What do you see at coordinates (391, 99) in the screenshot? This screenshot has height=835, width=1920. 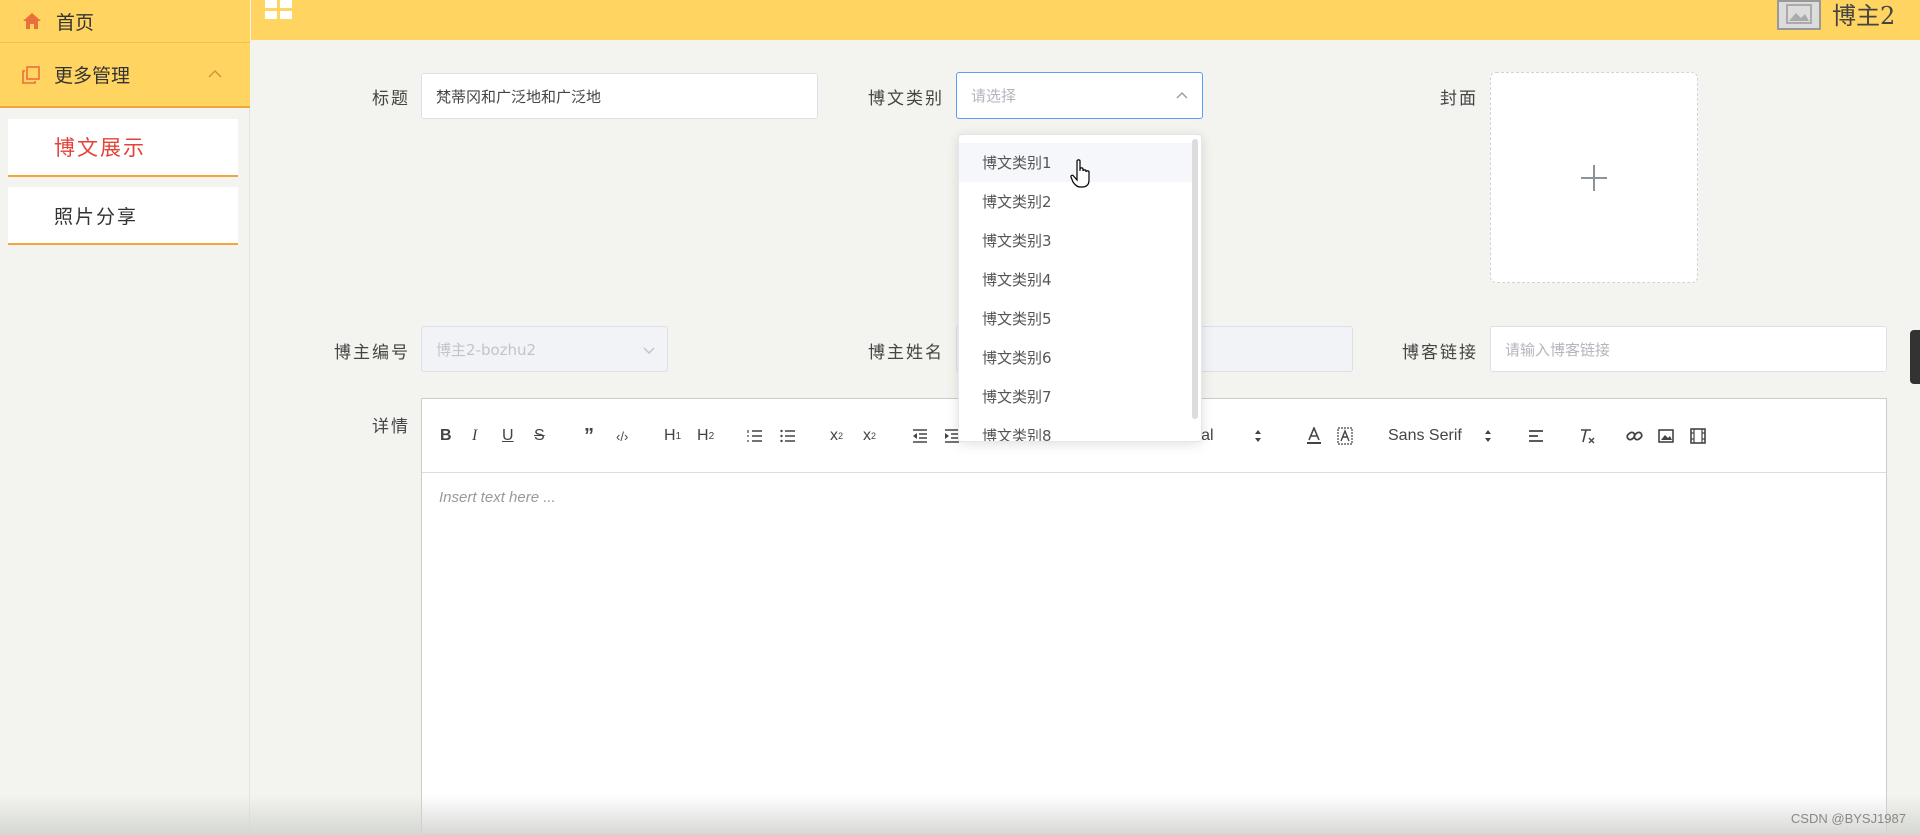 I see `title-label: 标题` at bounding box center [391, 99].